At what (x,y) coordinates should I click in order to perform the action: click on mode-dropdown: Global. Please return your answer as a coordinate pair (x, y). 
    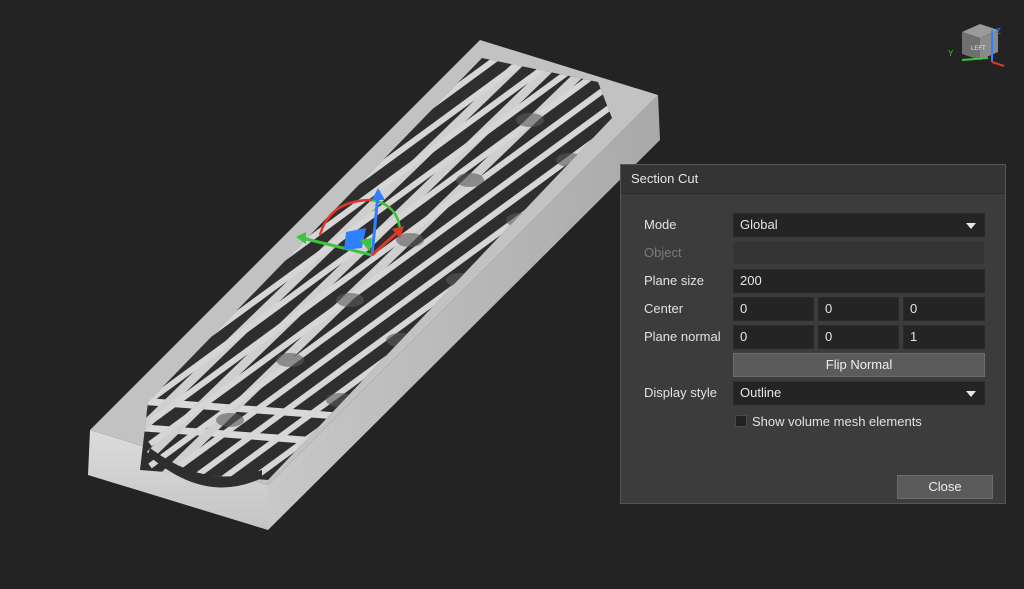
    Looking at the image, I should click on (859, 225).